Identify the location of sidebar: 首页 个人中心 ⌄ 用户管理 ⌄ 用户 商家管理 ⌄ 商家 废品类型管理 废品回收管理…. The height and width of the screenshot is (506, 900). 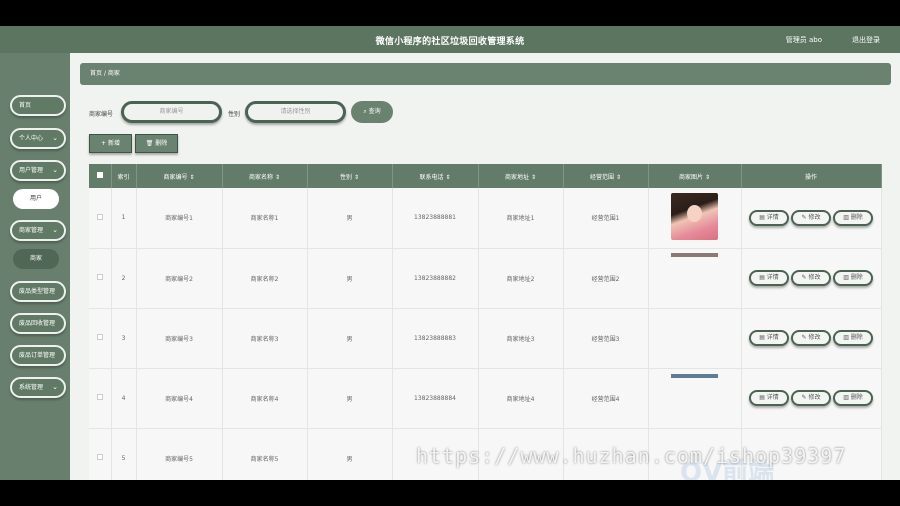
(35, 266).